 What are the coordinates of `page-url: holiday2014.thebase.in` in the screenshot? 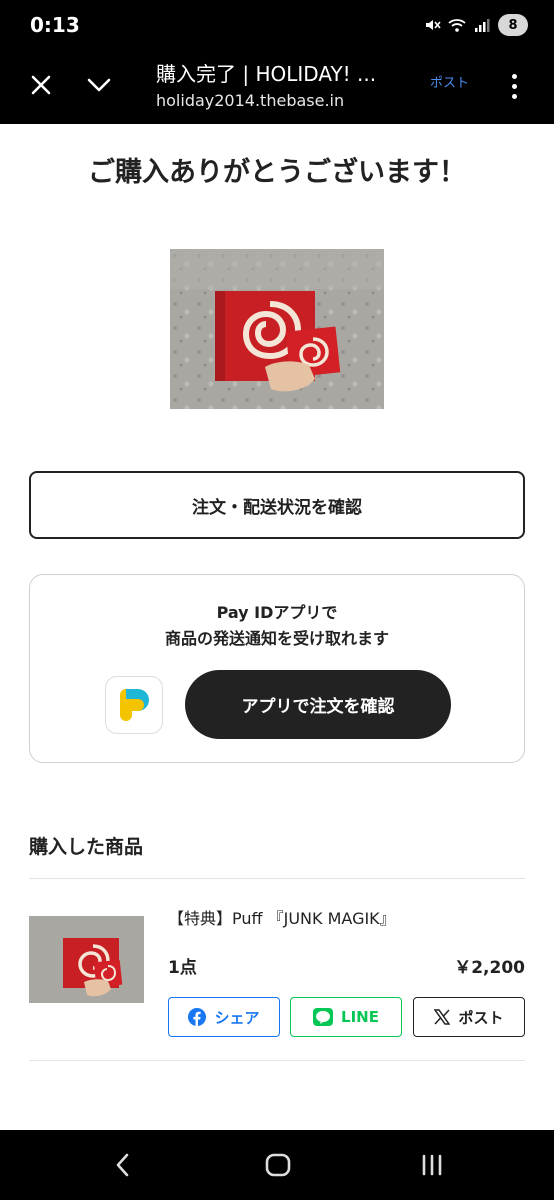 It's located at (250, 100).